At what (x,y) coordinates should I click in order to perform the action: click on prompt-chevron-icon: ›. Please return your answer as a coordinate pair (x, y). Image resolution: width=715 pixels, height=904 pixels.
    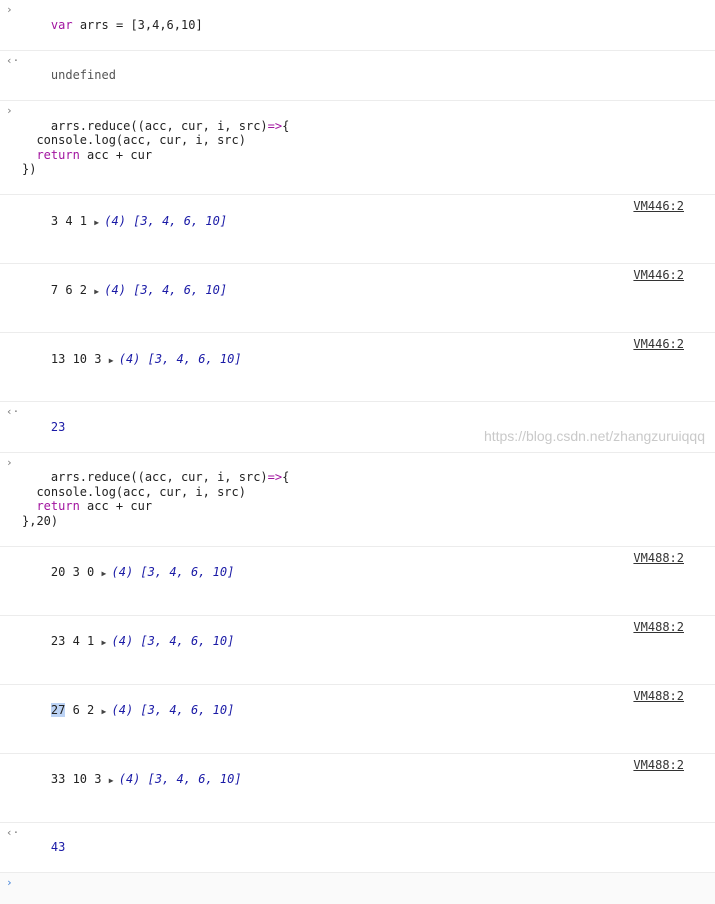
    Looking at the image, I should click on (9, 882).